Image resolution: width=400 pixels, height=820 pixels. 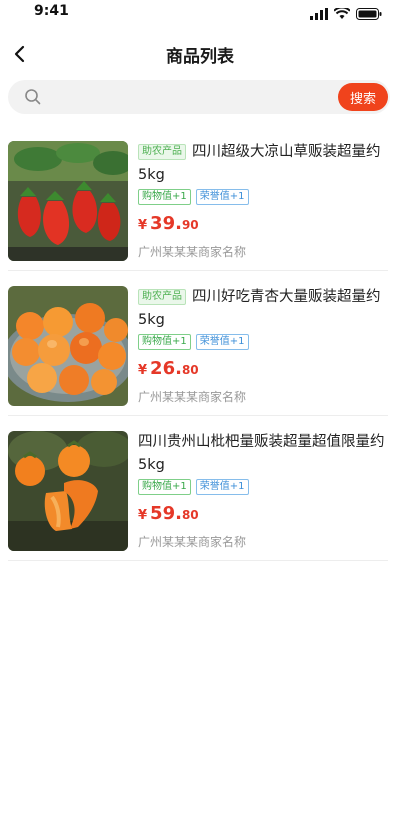 What do you see at coordinates (369, 14) in the screenshot?
I see `battery-icon` at bounding box center [369, 14].